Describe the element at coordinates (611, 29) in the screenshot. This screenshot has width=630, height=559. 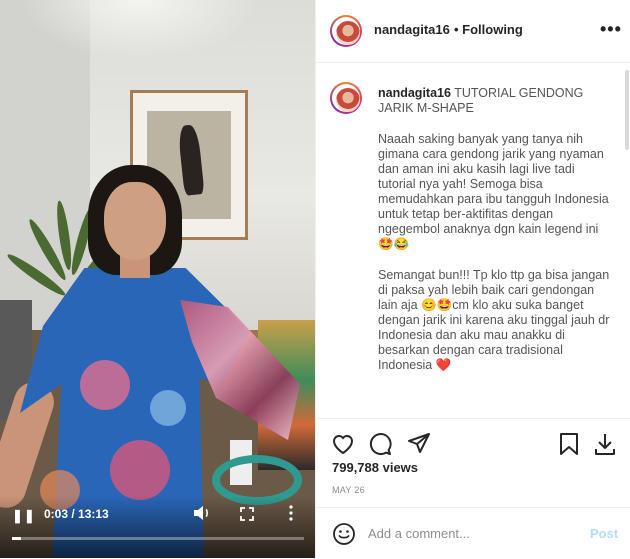
I see `more-options-icon: •••` at that location.